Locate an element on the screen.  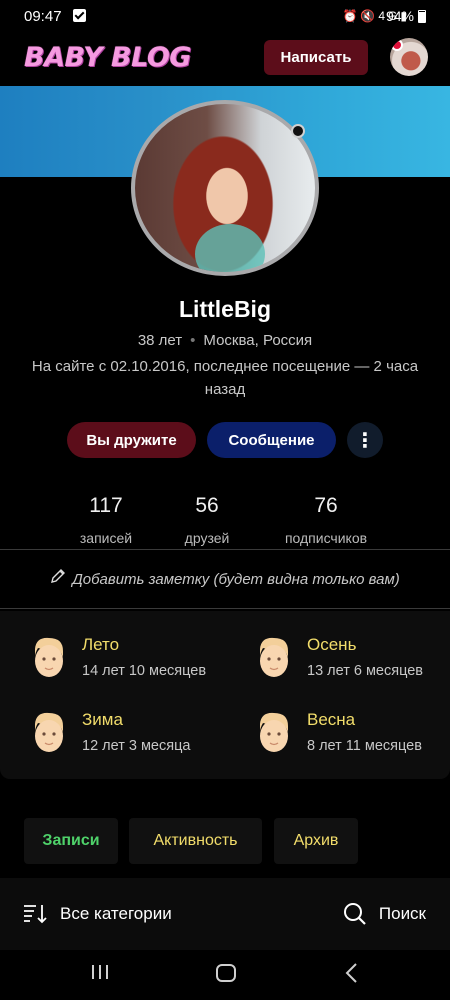
profile-photo is located at coordinates (225, 188).